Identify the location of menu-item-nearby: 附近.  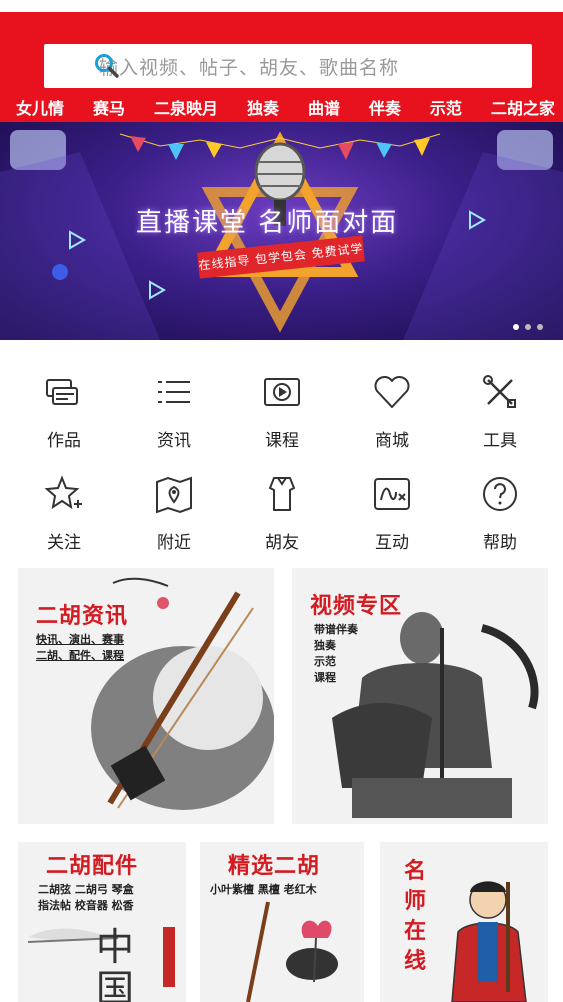
(174, 513).